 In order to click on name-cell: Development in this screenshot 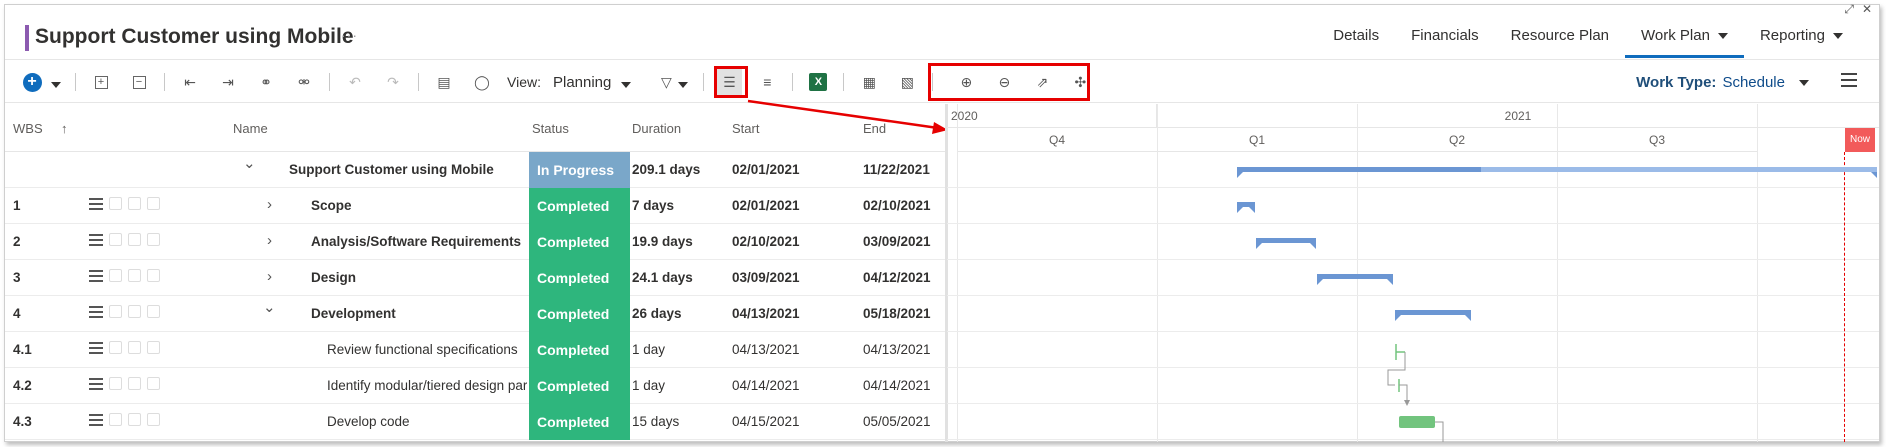, I will do `click(353, 313)`.